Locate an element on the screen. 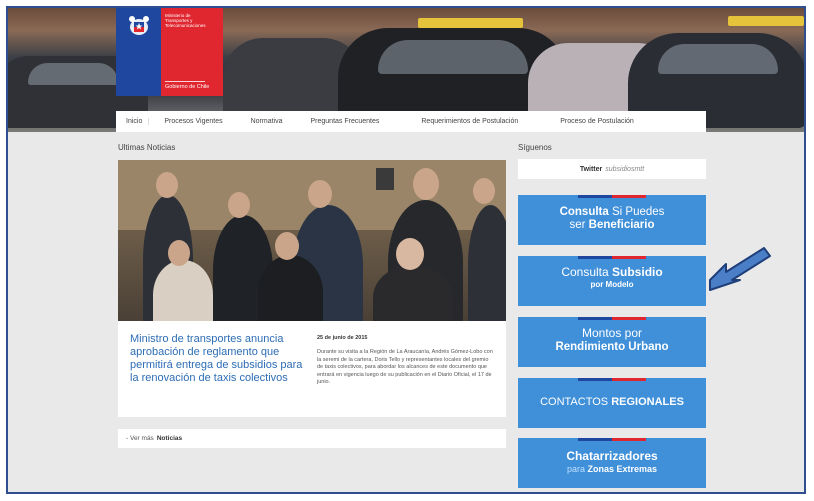 This screenshot has width=814, height=501. follow-us-title: Síguenos is located at coordinates (535, 147).